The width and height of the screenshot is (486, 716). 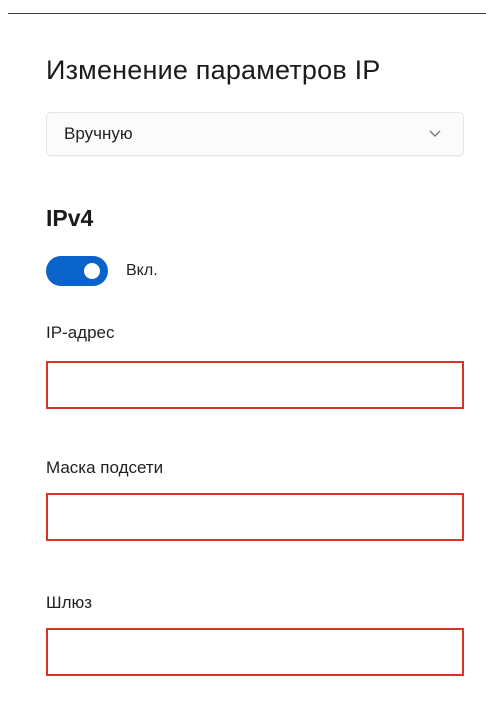 What do you see at coordinates (69, 602) in the screenshot?
I see `gateway-label: Шлюз` at bounding box center [69, 602].